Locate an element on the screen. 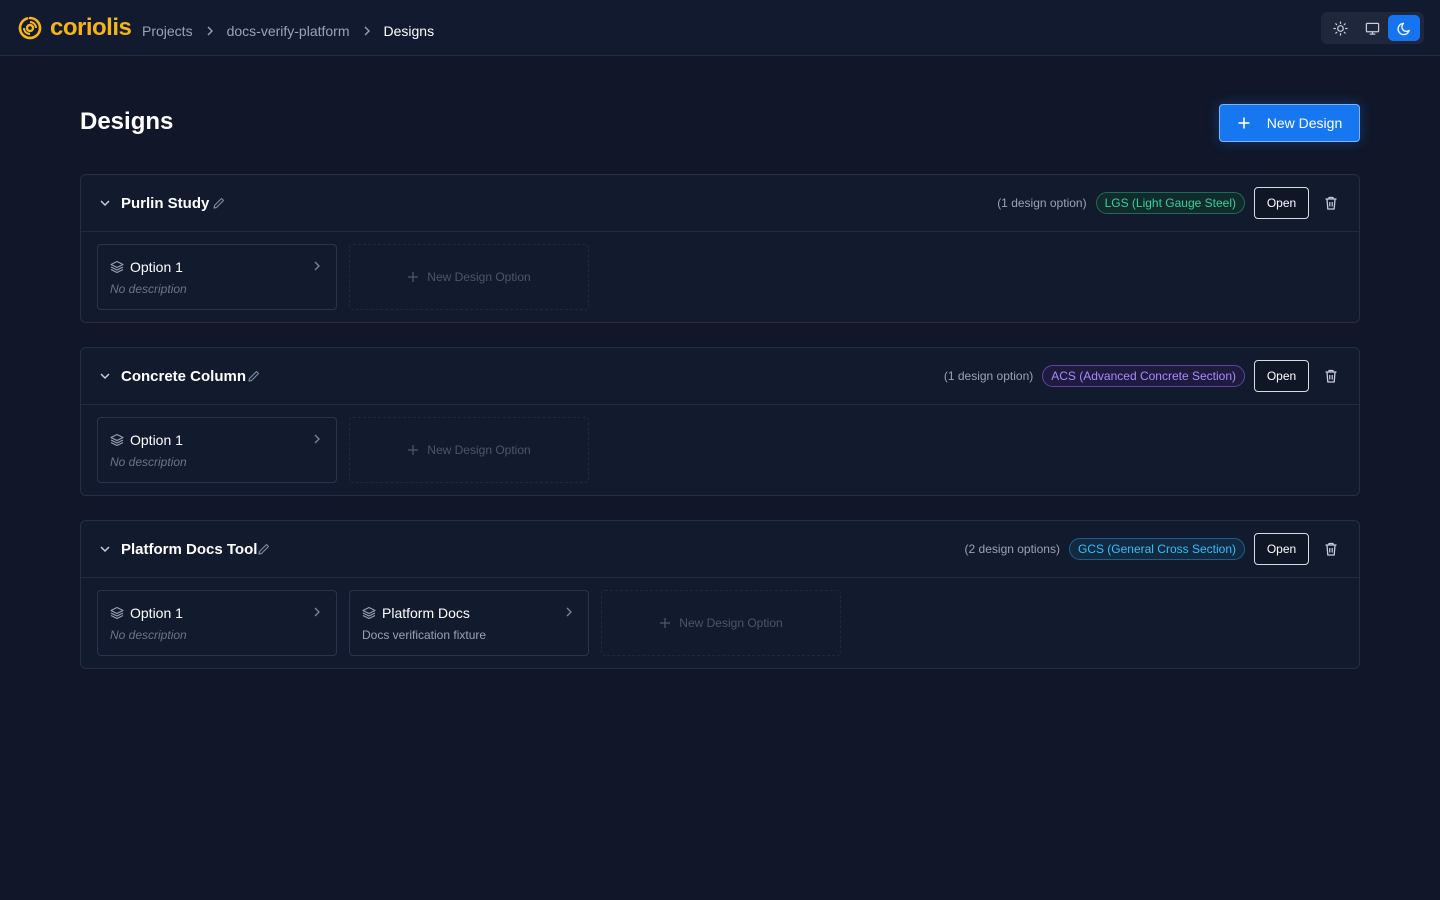  design-name: Purlin Study is located at coordinates (165, 203).